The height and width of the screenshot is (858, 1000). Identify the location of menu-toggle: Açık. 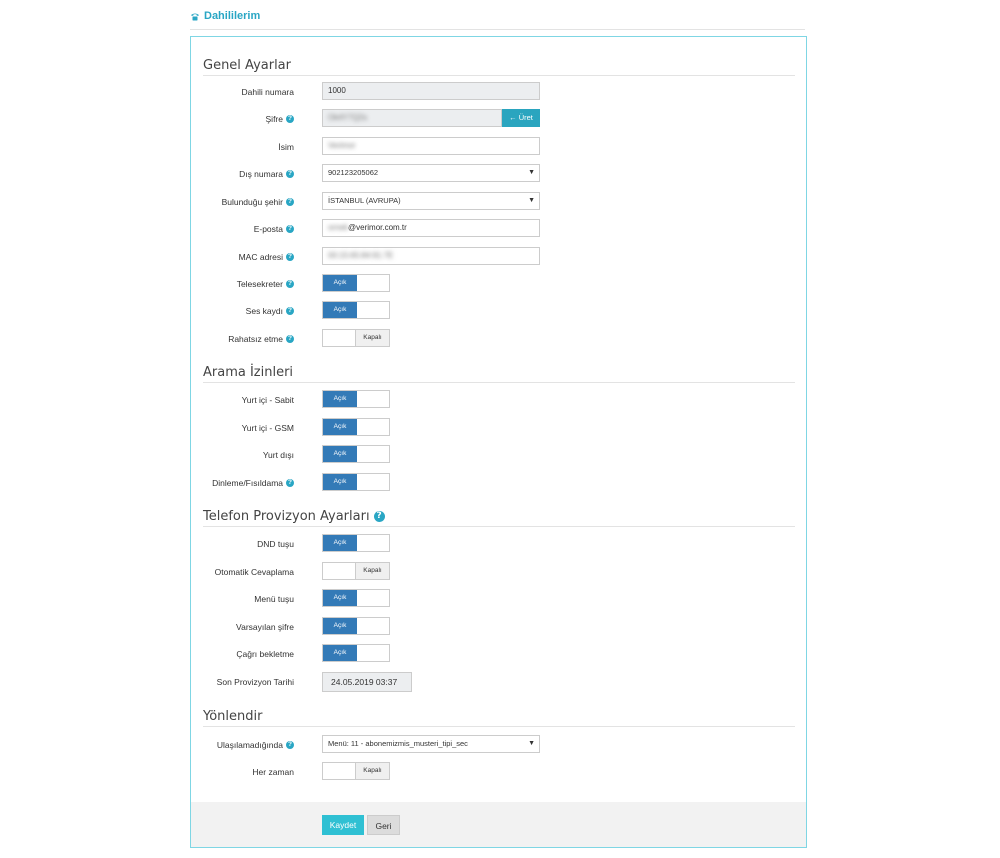
(356, 598).